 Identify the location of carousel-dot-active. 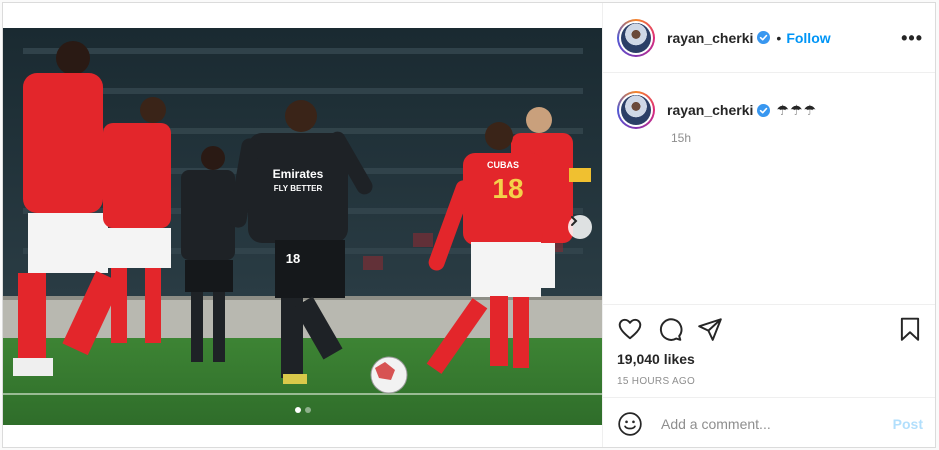
(297, 410).